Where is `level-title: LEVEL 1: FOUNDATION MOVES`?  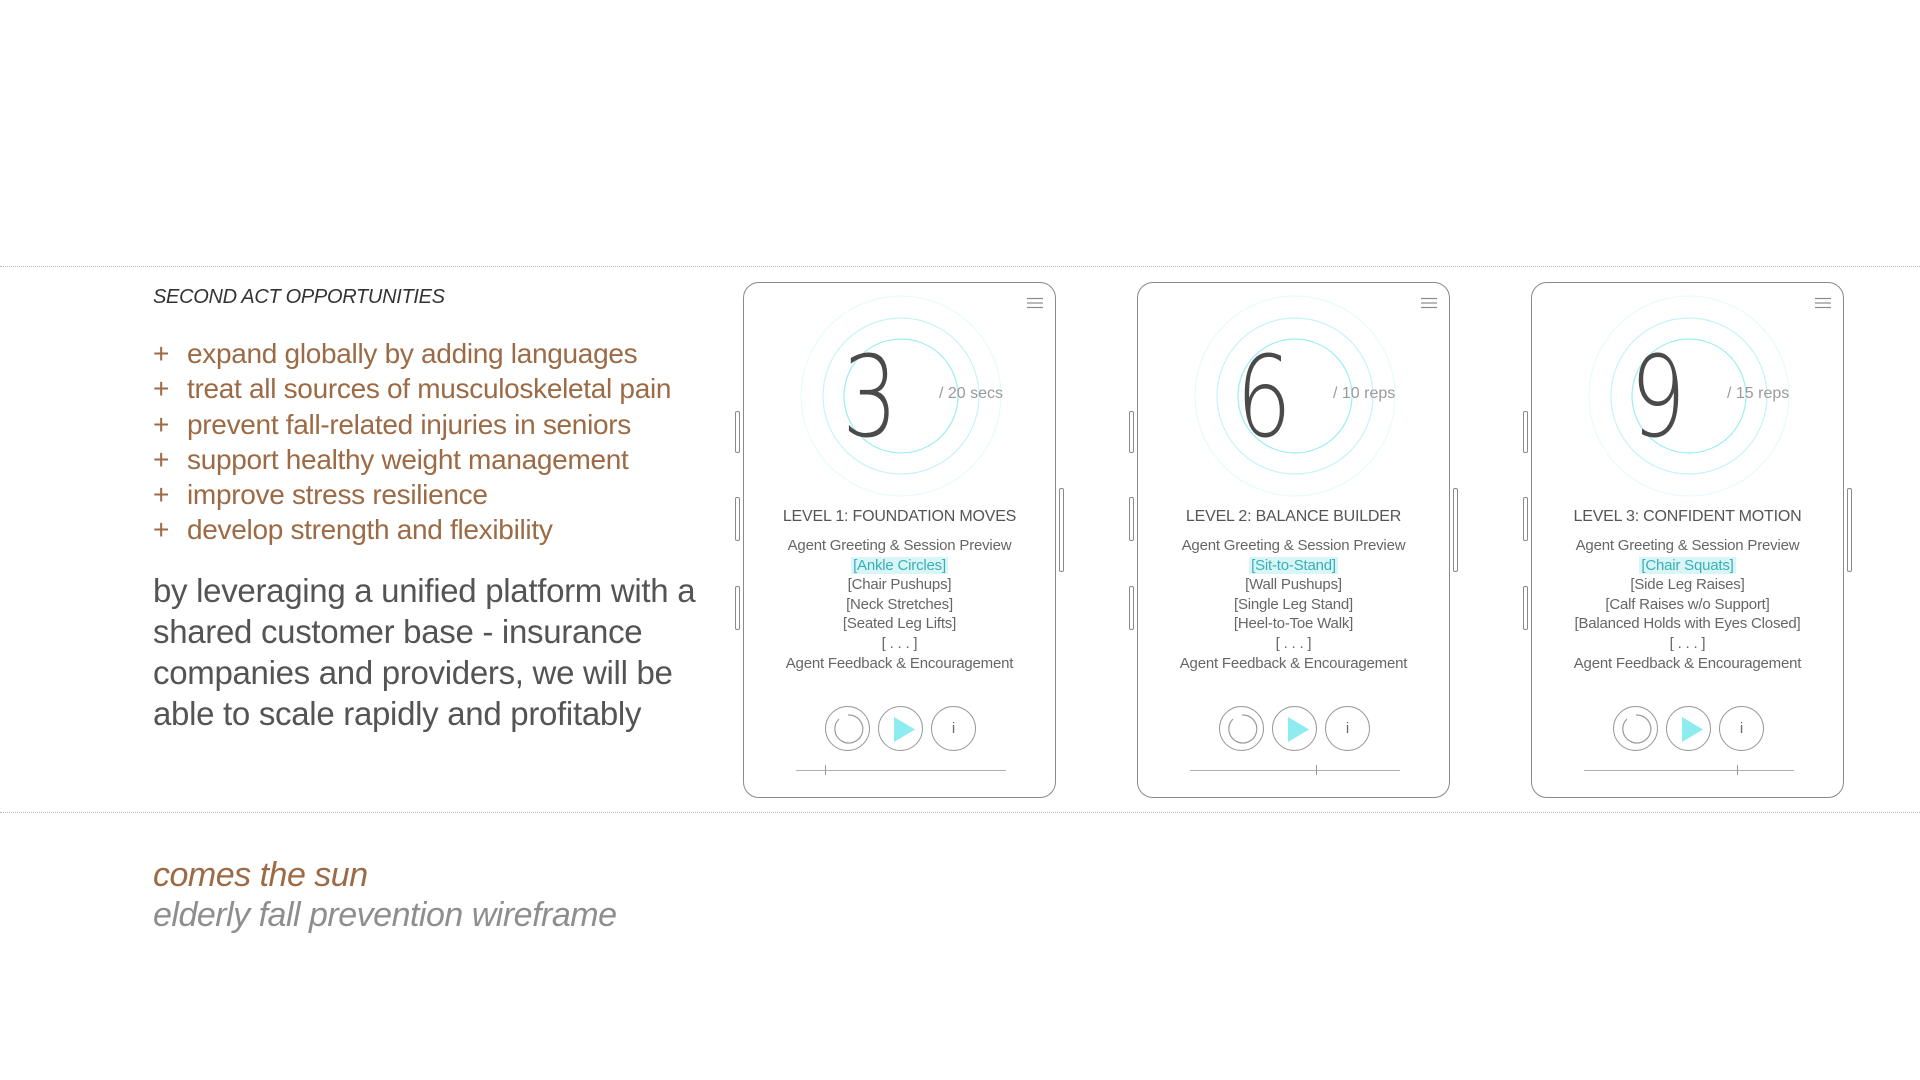
level-title: LEVEL 1: FOUNDATION MOVES is located at coordinates (899, 516).